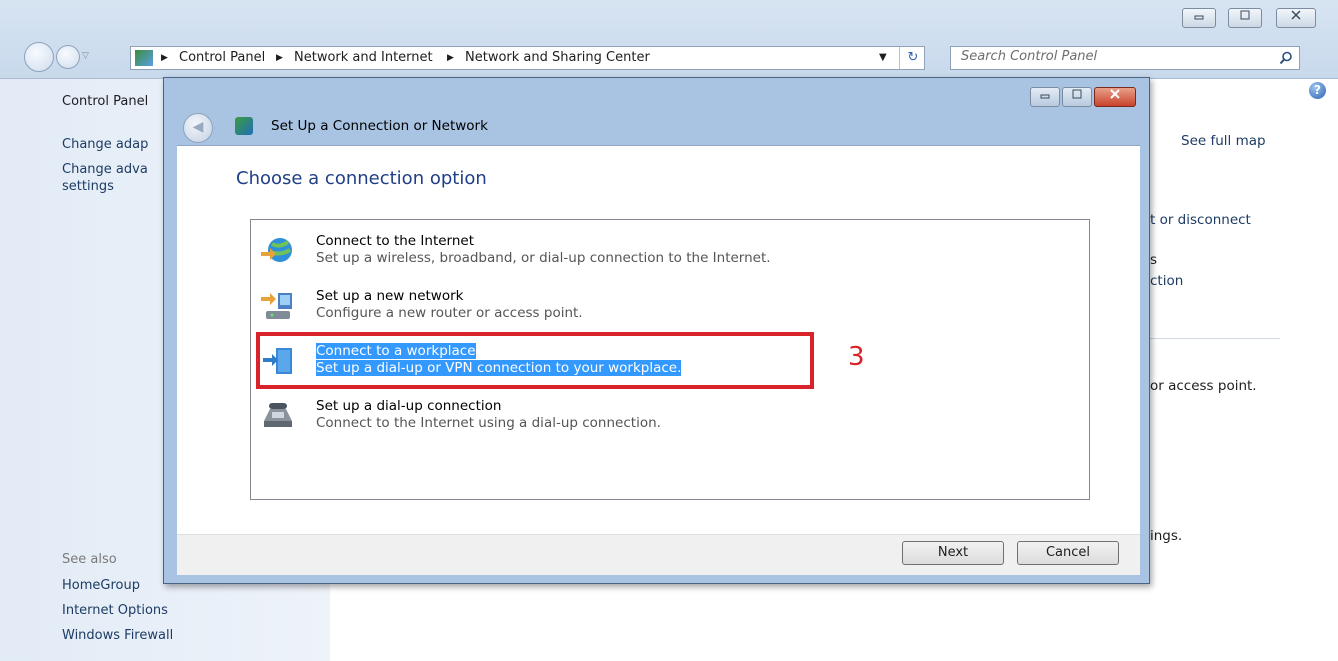 This screenshot has width=1338, height=661. What do you see at coordinates (39, 57) in the screenshot?
I see `back-button` at bounding box center [39, 57].